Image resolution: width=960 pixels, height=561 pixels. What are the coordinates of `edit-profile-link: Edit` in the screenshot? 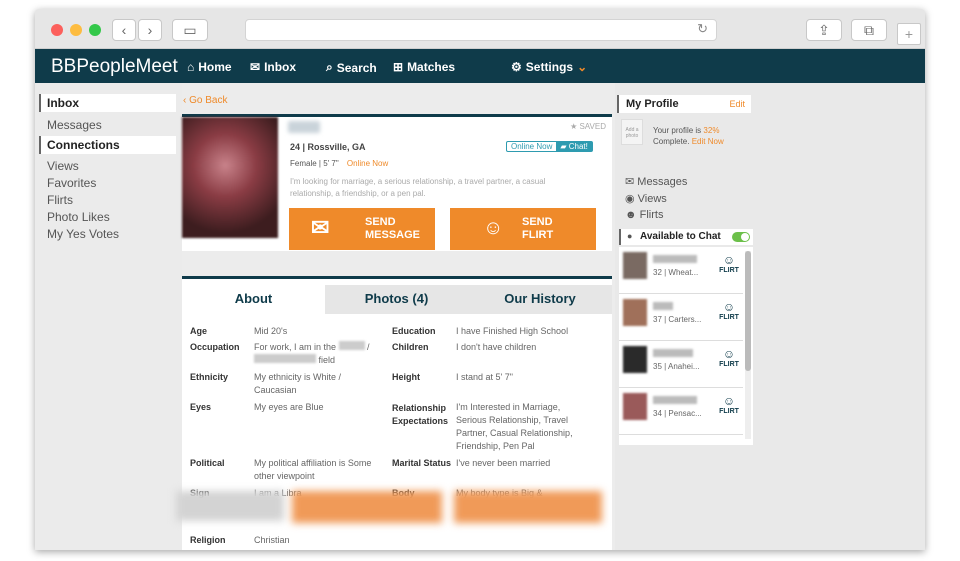 It's located at (737, 104).